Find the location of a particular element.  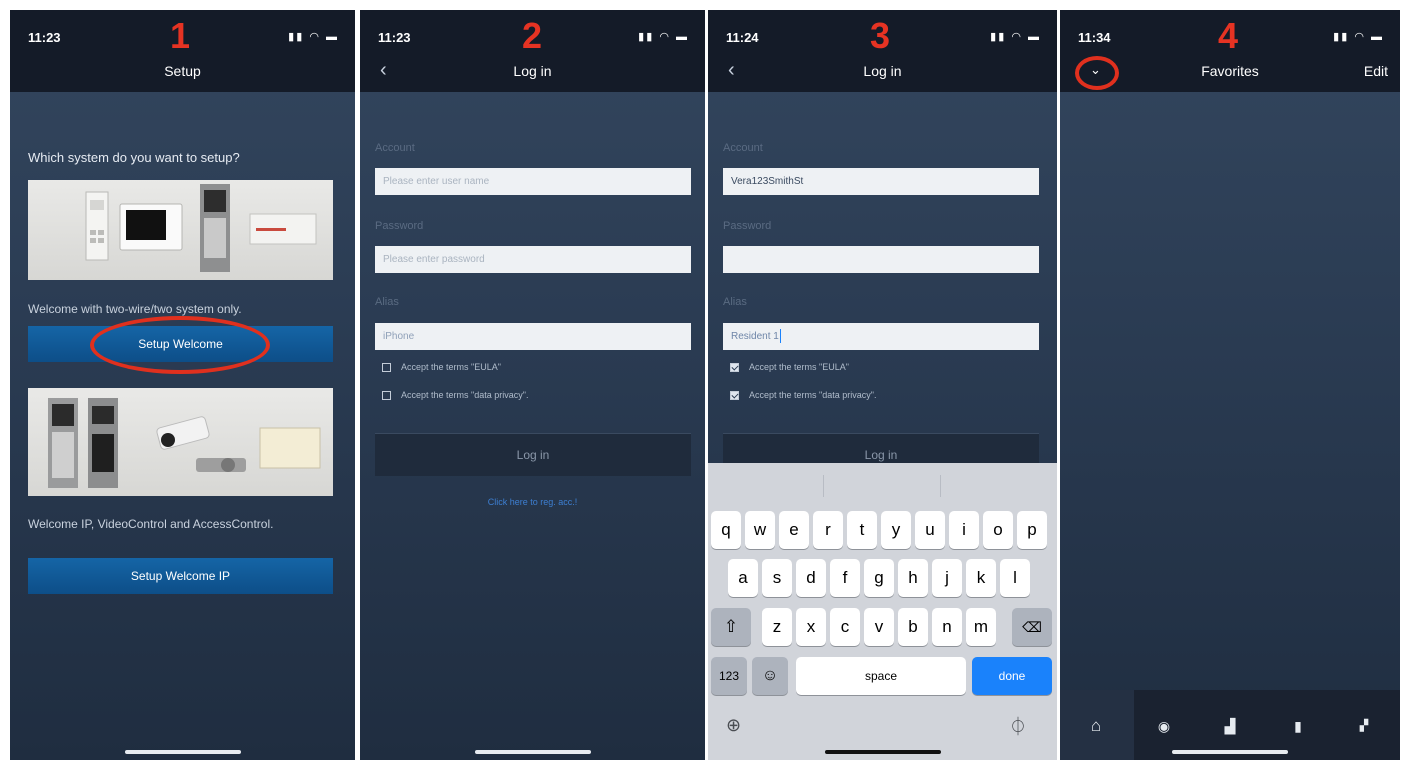

nav-bar: 11:24 3 ▮▮ ◠ ▬ ‹ Log in is located at coordinates (882, 51).